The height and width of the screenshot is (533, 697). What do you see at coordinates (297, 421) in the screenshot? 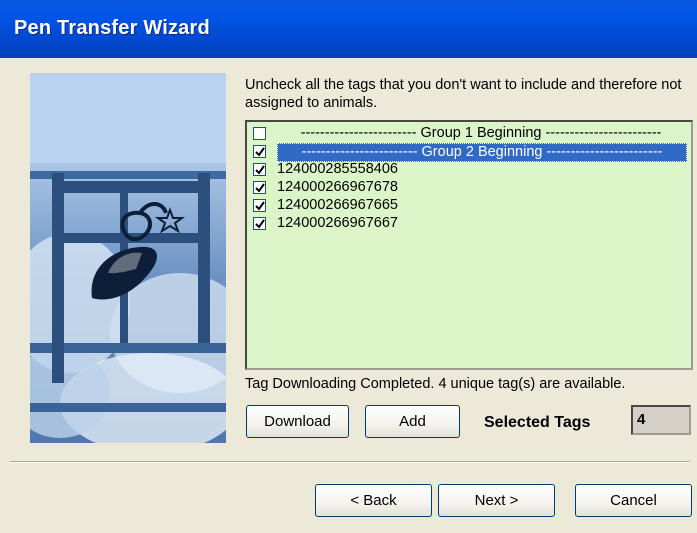
I see `download-button: Download` at bounding box center [297, 421].